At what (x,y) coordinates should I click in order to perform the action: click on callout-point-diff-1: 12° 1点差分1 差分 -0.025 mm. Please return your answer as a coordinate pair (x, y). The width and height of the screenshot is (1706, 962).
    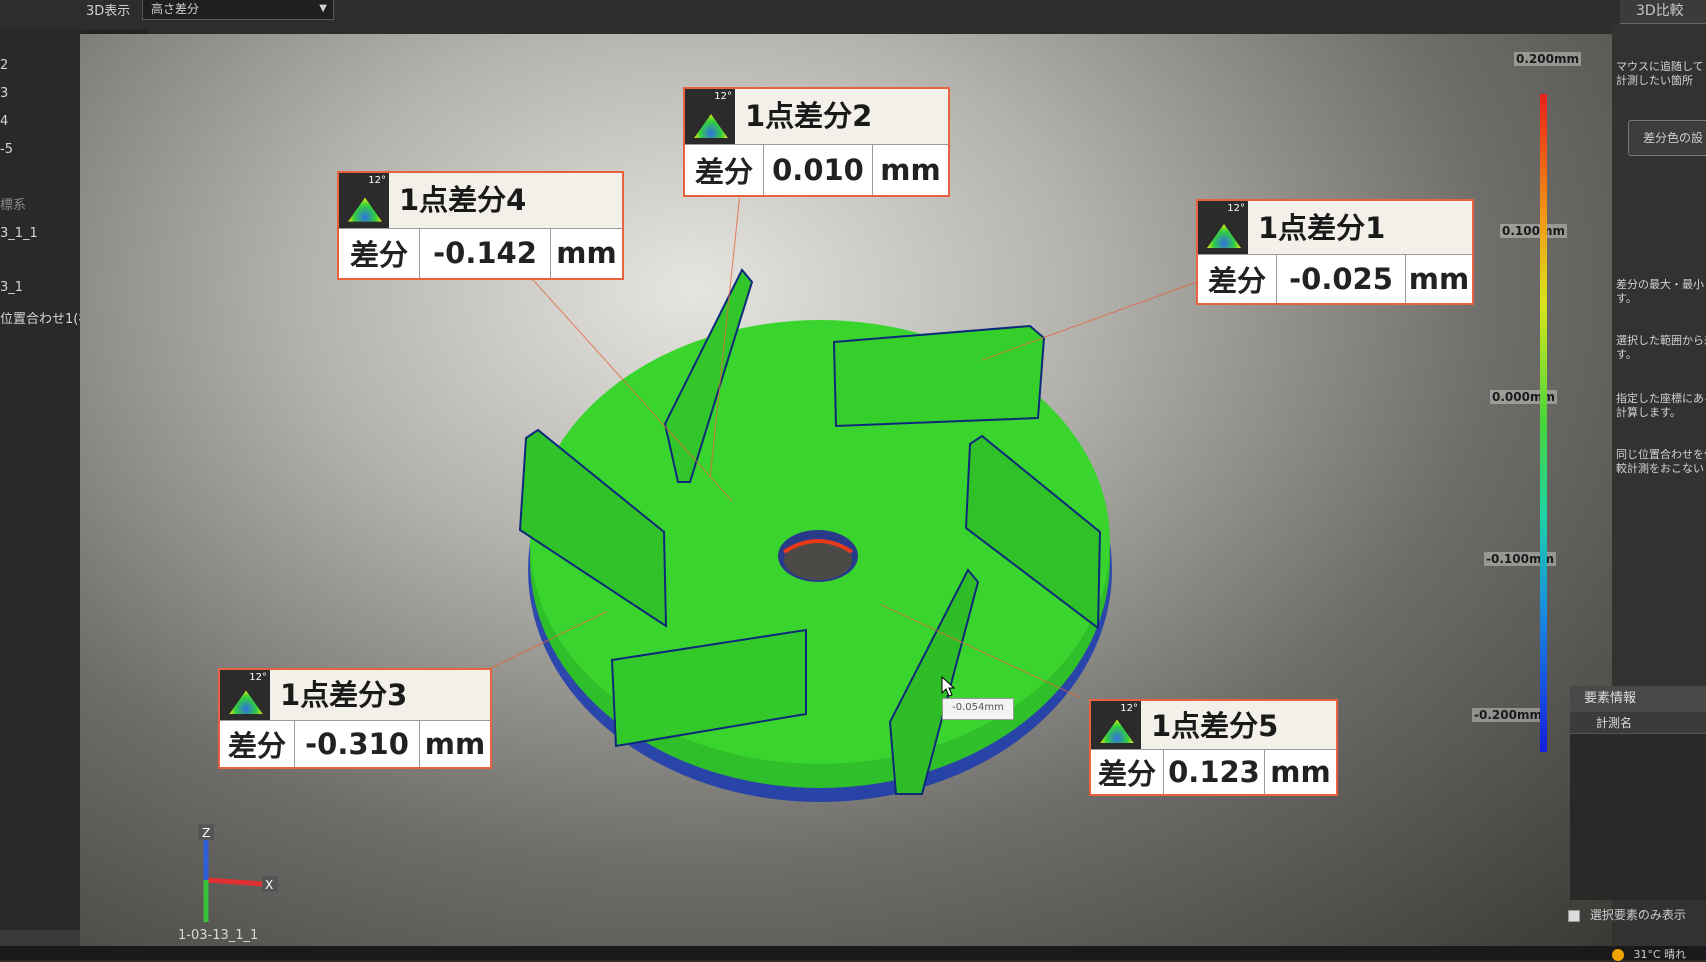
    Looking at the image, I should click on (1335, 252).